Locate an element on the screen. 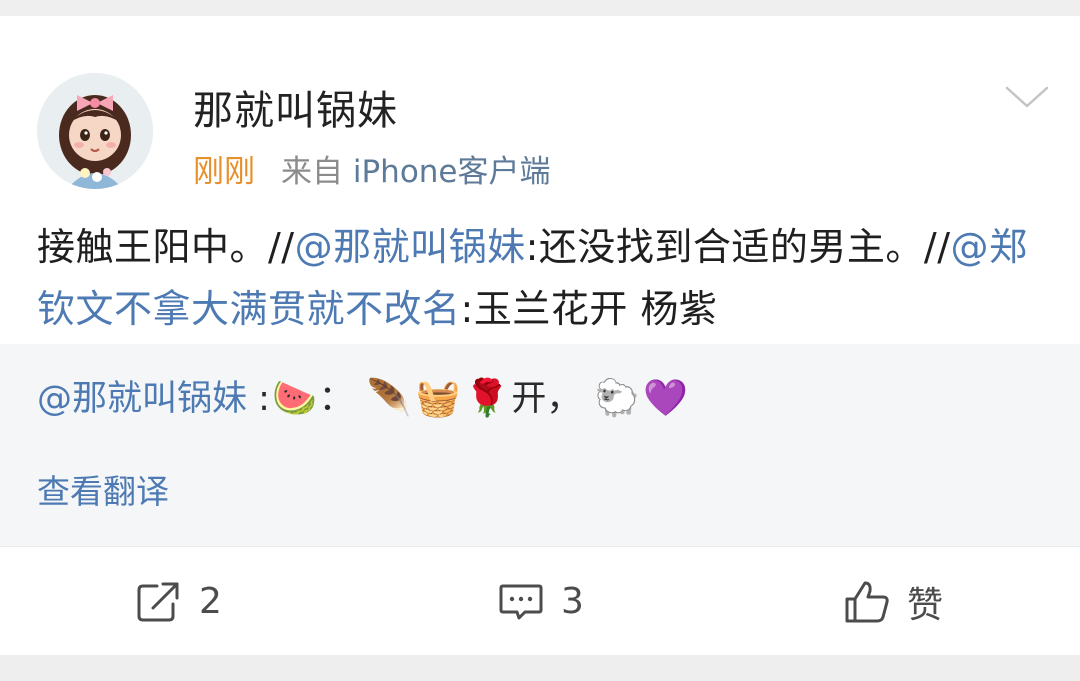  avatar-image is located at coordinates (95, 131).